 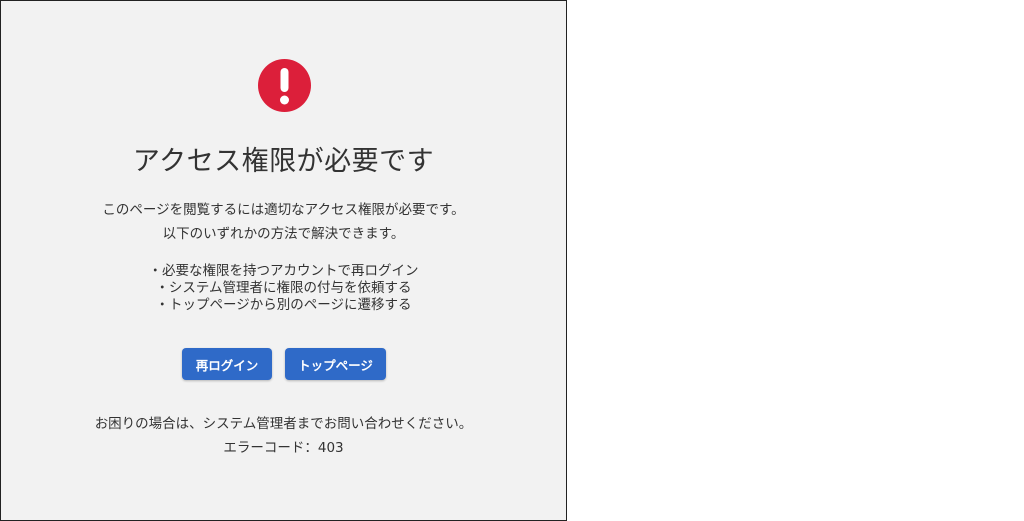 I want to click on relogin-button: 再ログイン, so click(x=227, y=364).